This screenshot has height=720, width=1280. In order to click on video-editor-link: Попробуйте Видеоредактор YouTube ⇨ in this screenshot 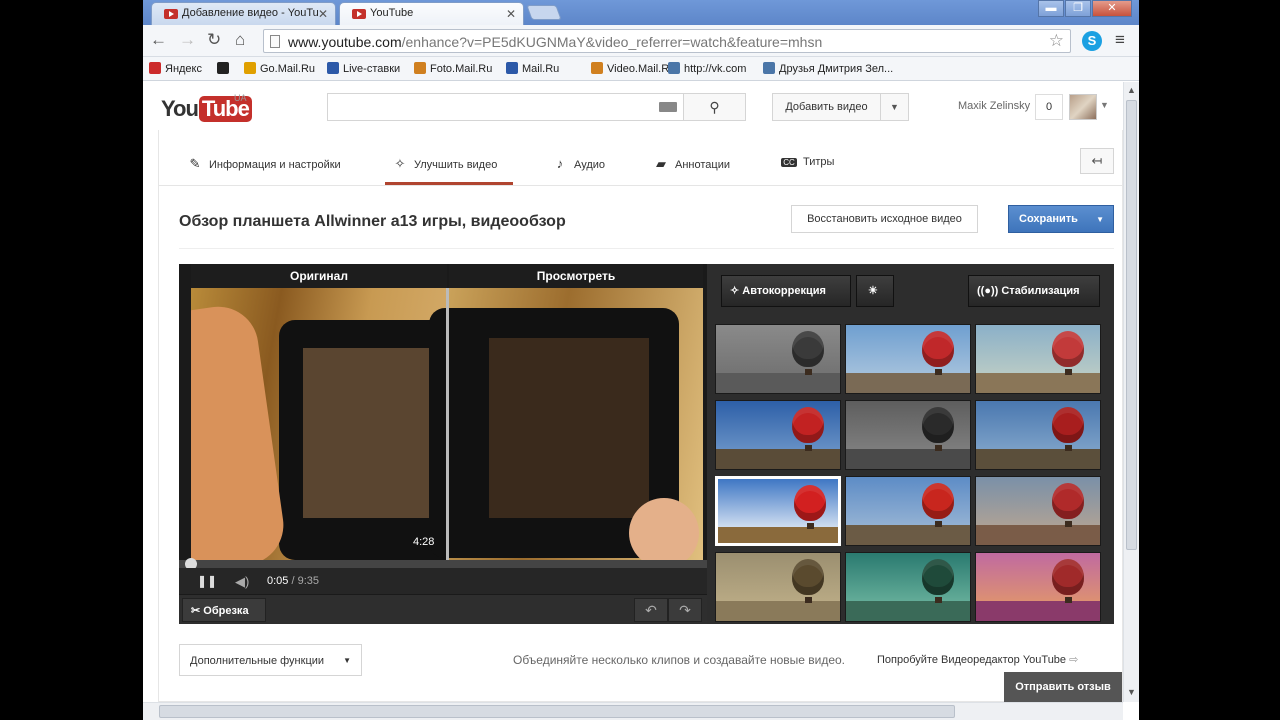, I will do `click(977, 659)`.